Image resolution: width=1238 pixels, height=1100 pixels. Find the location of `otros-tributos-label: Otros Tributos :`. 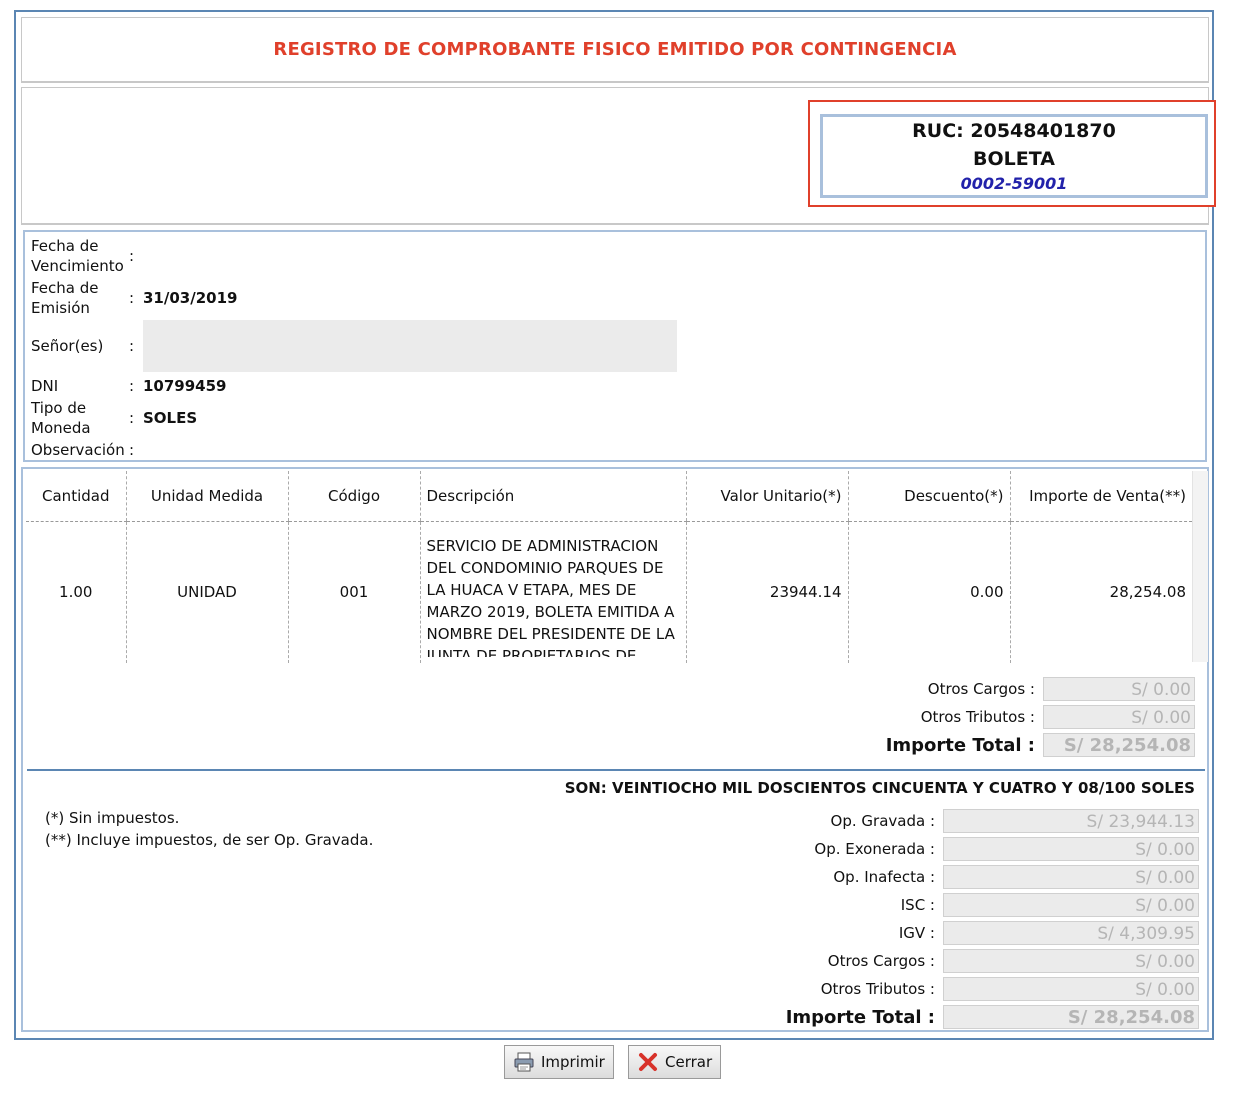

otros-tributos-label: Otros Tributos : is located at coordinates (977, 717).